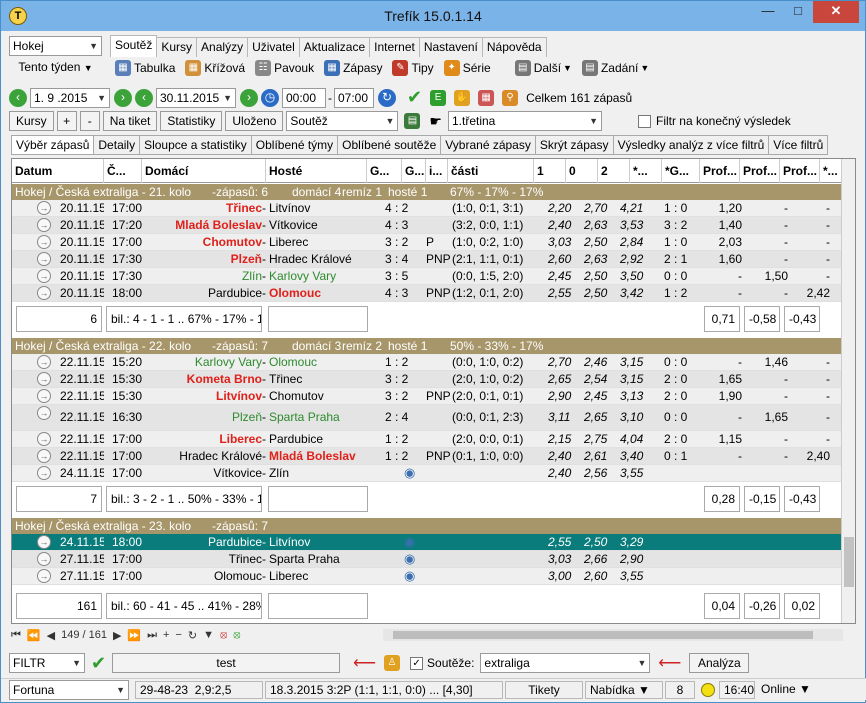 This screenshot has width=866, height=703. I want to click on tool-zadani: ▤ Zadání ▼, so click(615, 68).